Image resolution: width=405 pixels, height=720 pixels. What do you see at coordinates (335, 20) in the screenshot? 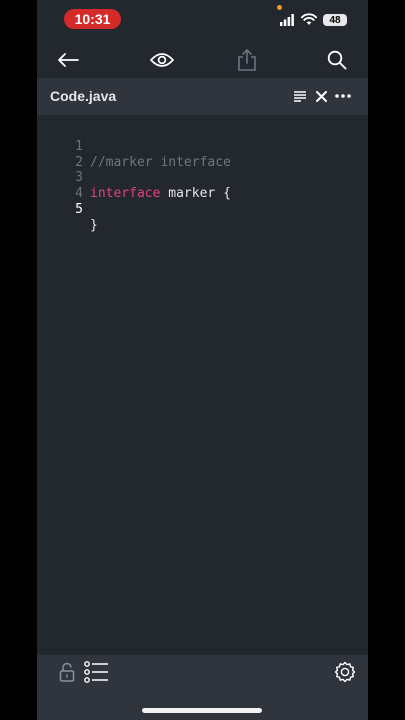
I see `battery-indicator: 48` at bounding box center [335, 20].